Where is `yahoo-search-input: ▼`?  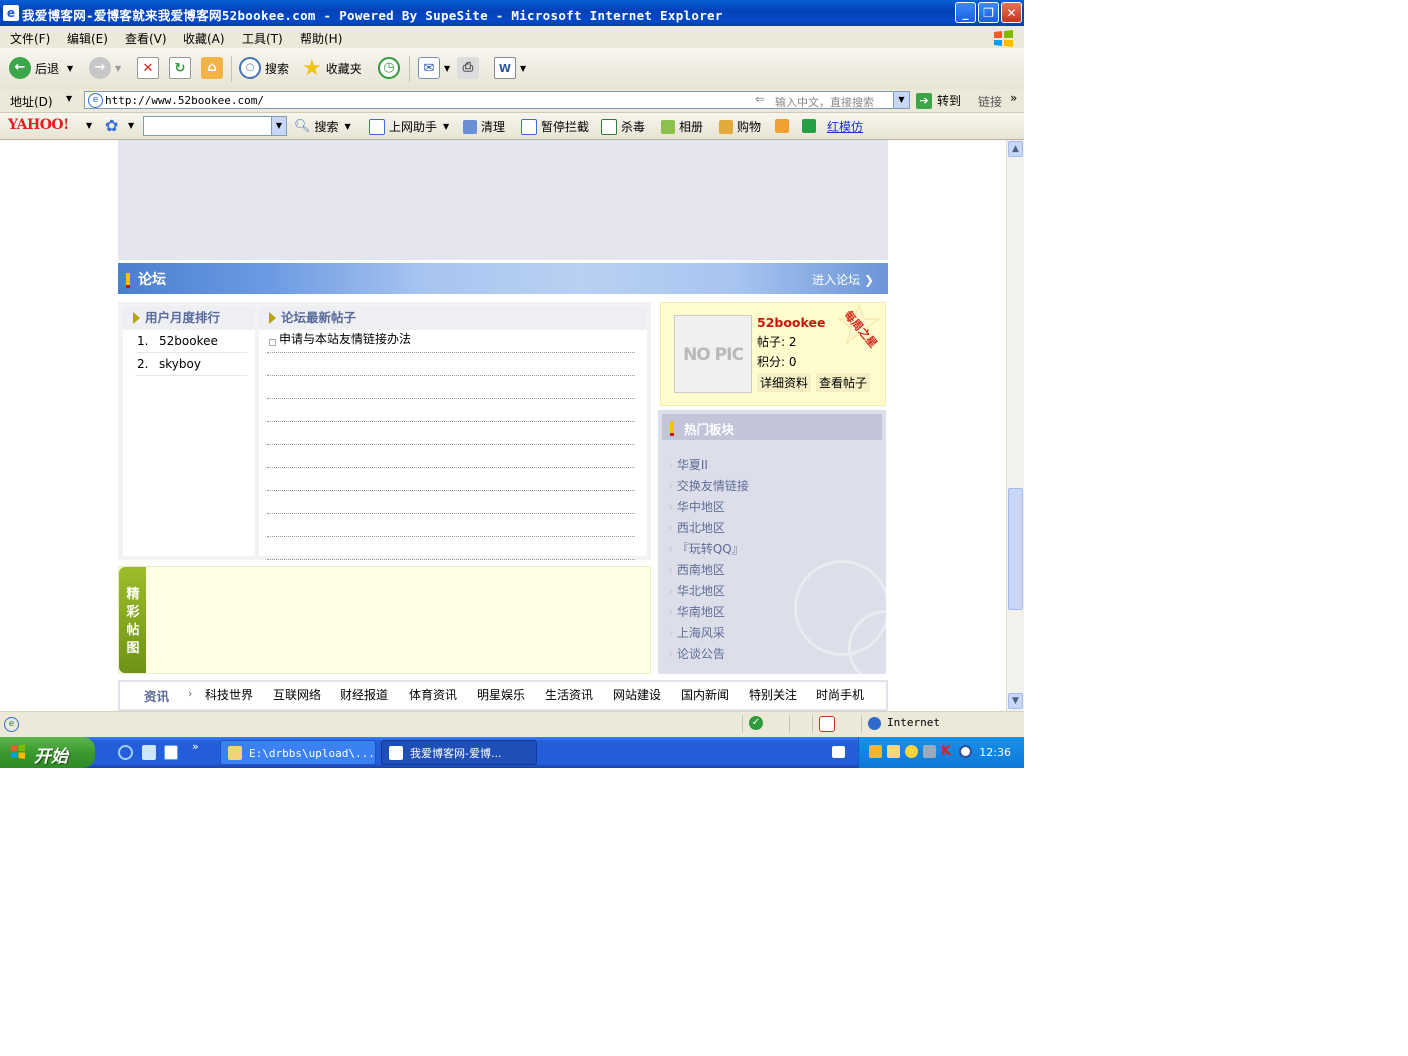 yahoo-search-input: ▼ is located at coordinates (215, 126).